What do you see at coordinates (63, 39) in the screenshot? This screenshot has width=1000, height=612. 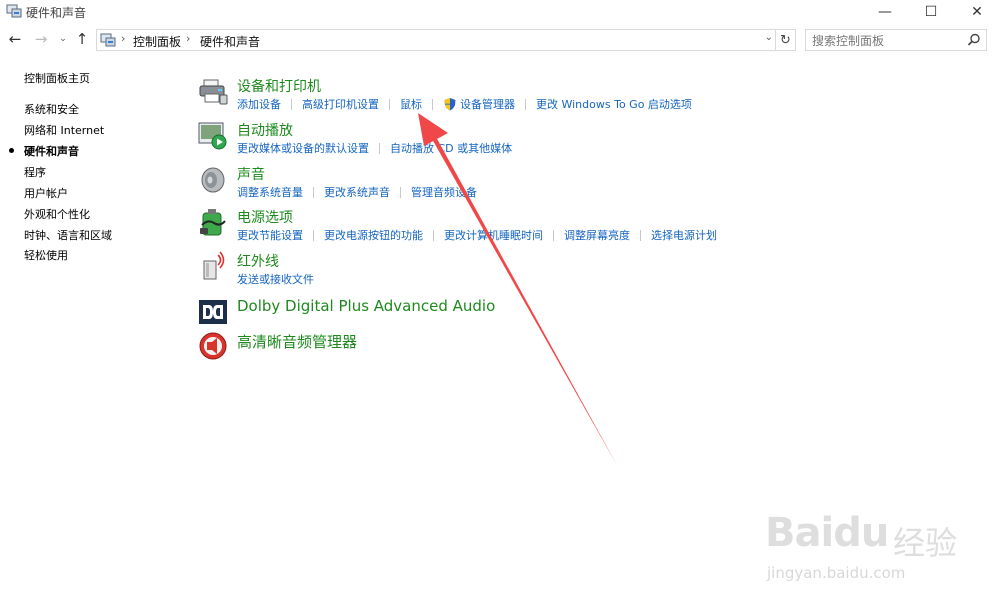 I see `recent-locations-button: ⌄` at bounding box center [63, 39].